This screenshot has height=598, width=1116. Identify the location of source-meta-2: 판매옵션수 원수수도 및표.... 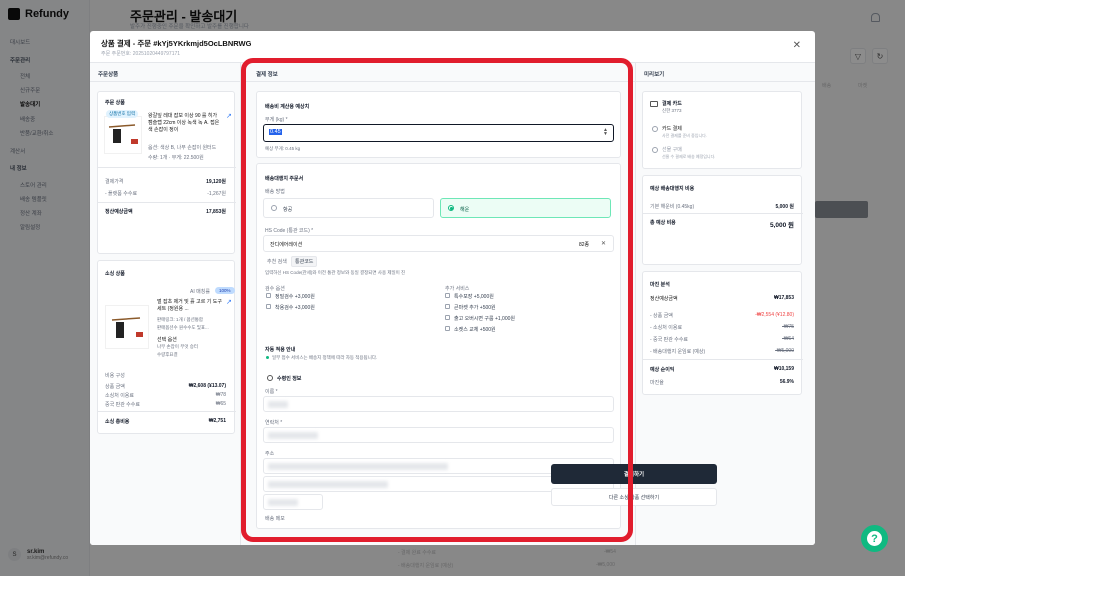
(183, 327).